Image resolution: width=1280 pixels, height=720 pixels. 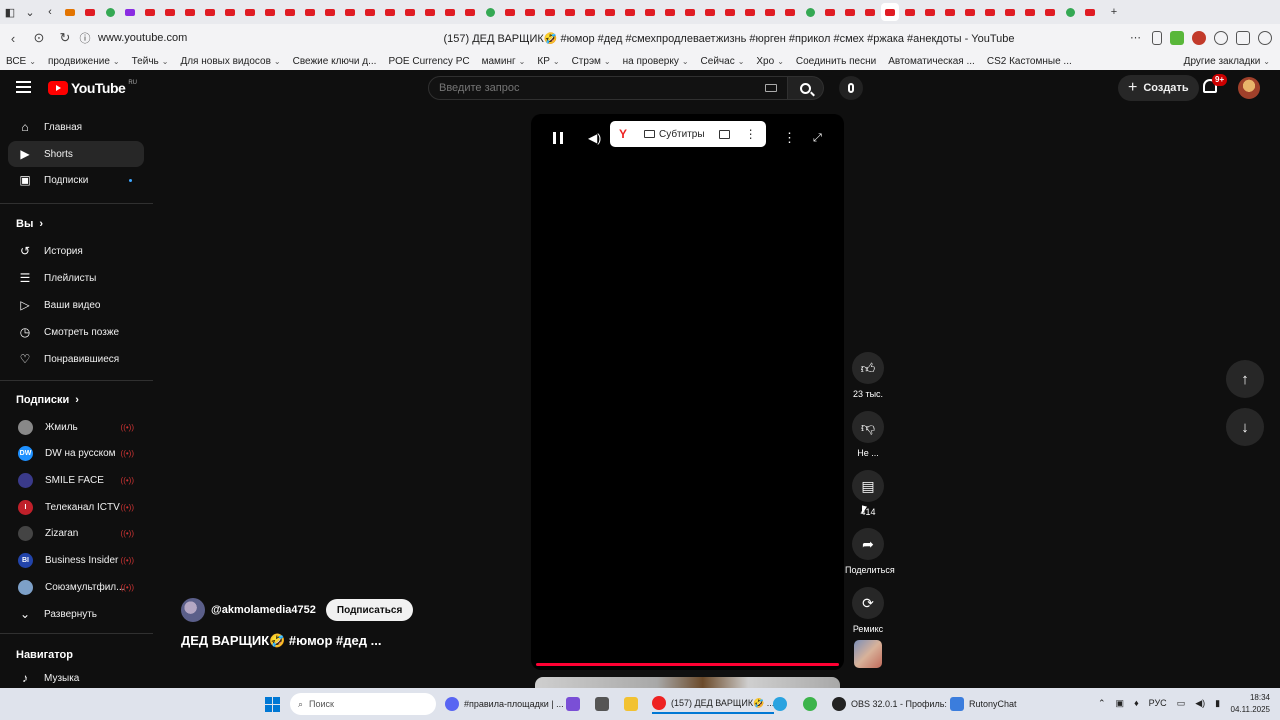 I want to click on channel-avatar, so click(x=193, y=610).